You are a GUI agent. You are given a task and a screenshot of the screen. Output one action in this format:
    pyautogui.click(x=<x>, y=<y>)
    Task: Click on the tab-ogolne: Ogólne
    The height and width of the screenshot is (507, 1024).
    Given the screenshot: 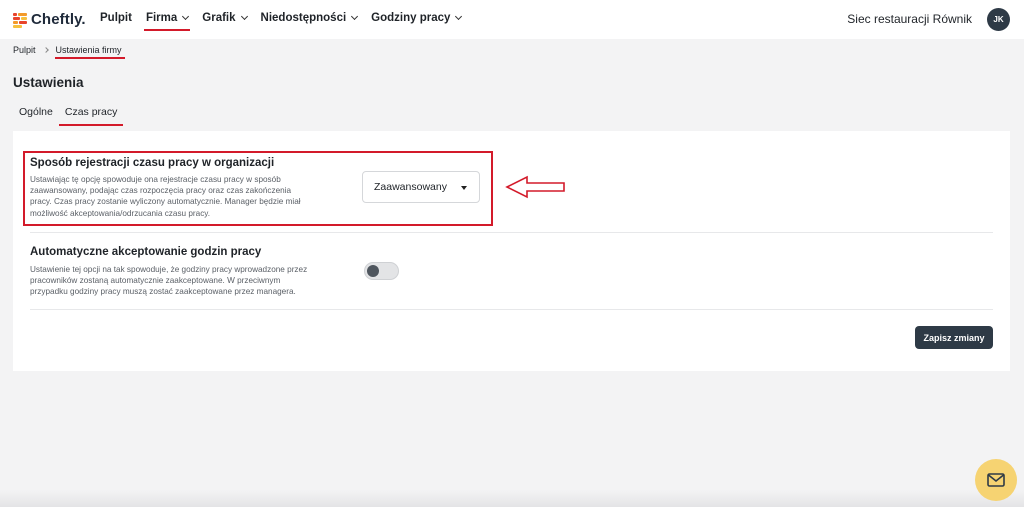 What is the action you would take?
    pyautogui.click(x=36, y=112)
    